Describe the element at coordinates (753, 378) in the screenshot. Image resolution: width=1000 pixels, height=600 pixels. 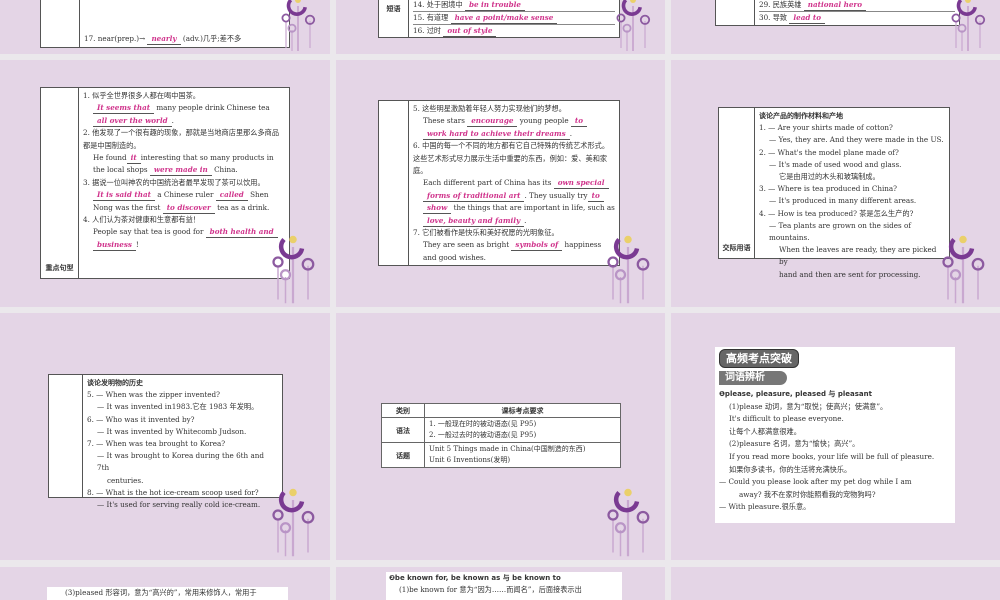
I see `subtitle-tag: 词语辨析` at that location.